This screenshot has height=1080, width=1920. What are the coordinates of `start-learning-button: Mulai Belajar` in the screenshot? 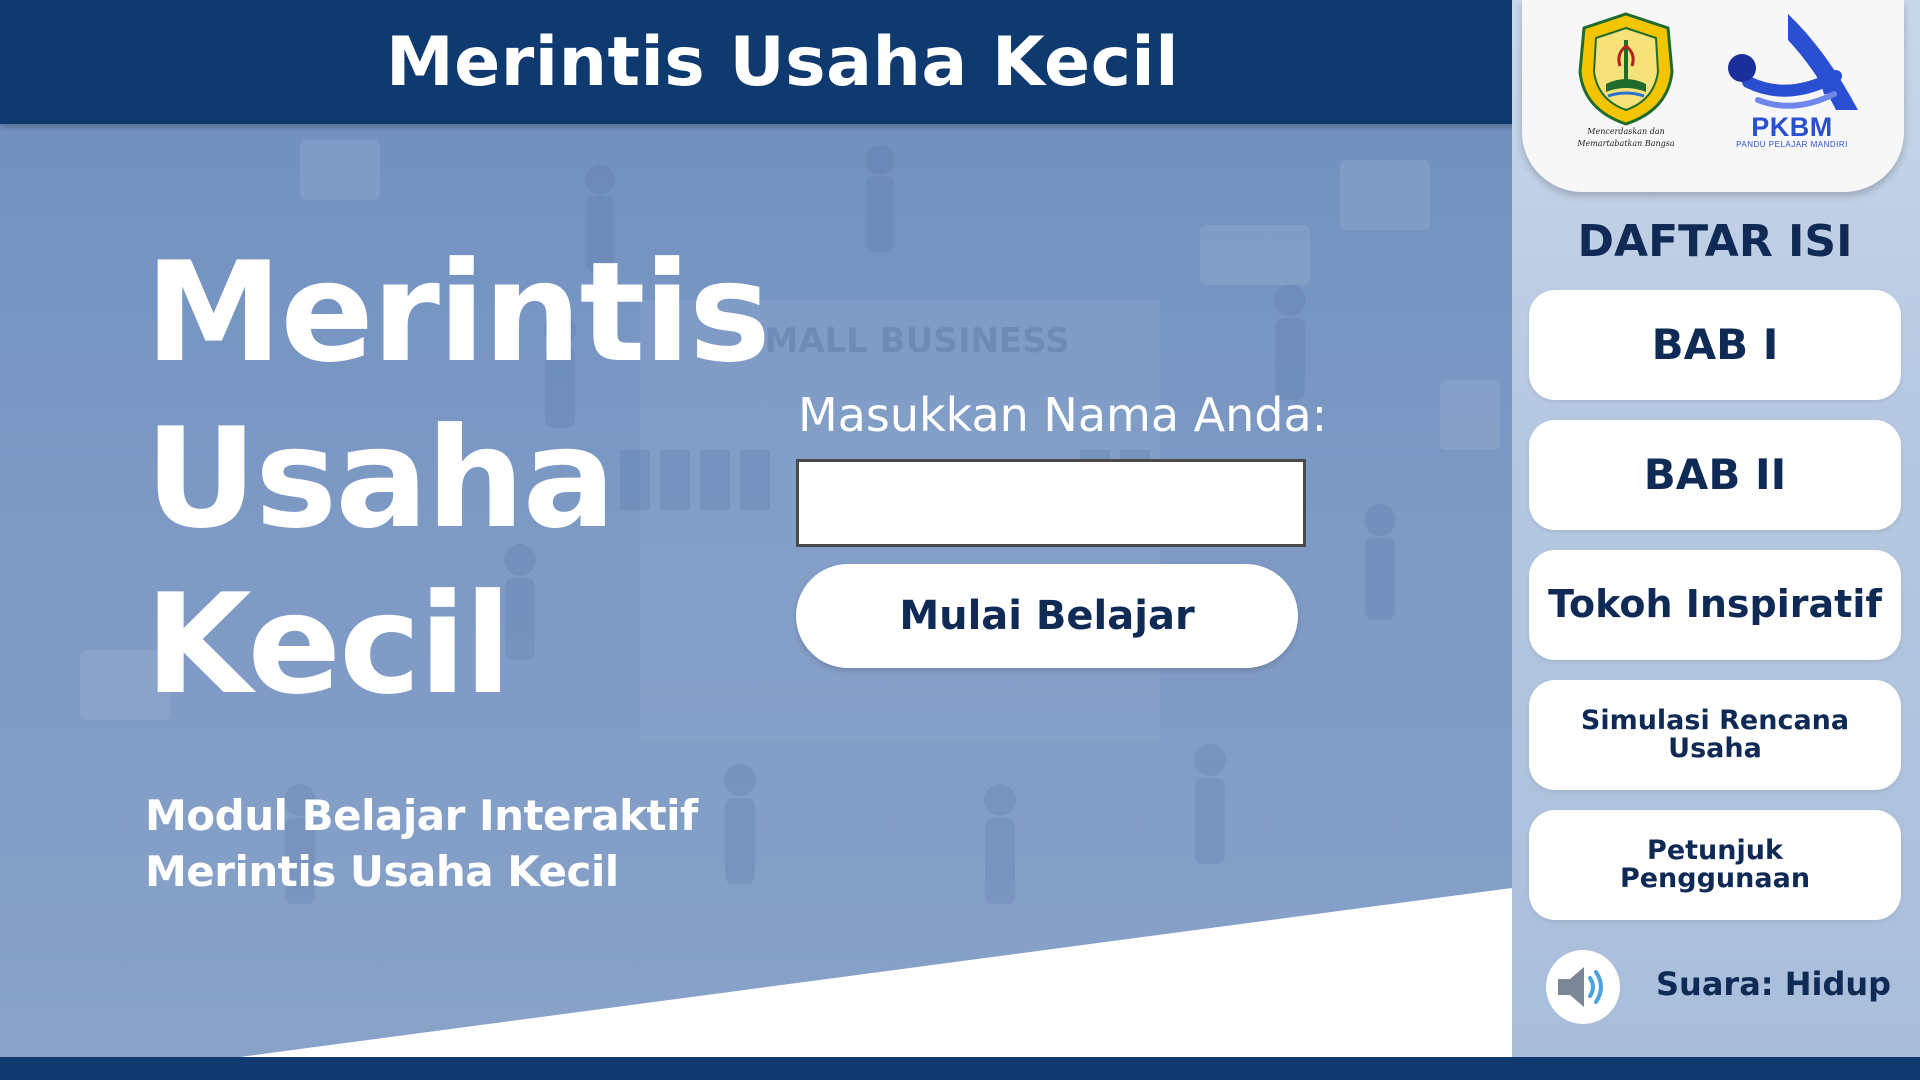 It's located at (1047, 616).